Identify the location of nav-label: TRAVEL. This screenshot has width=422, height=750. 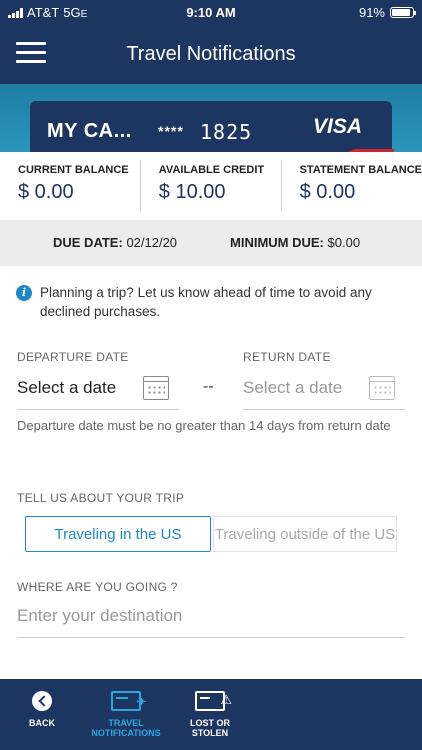
(126, 723).